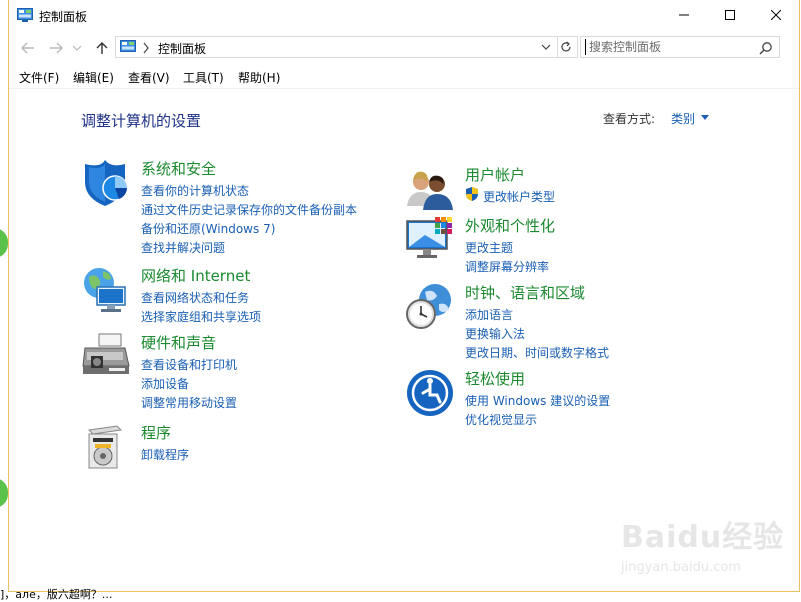 The image size is (801, 602). What do you see at coordinates (165, 454) in the screenshot?
I see `category-link: 卸载程序` at bounding box center [165, 454].